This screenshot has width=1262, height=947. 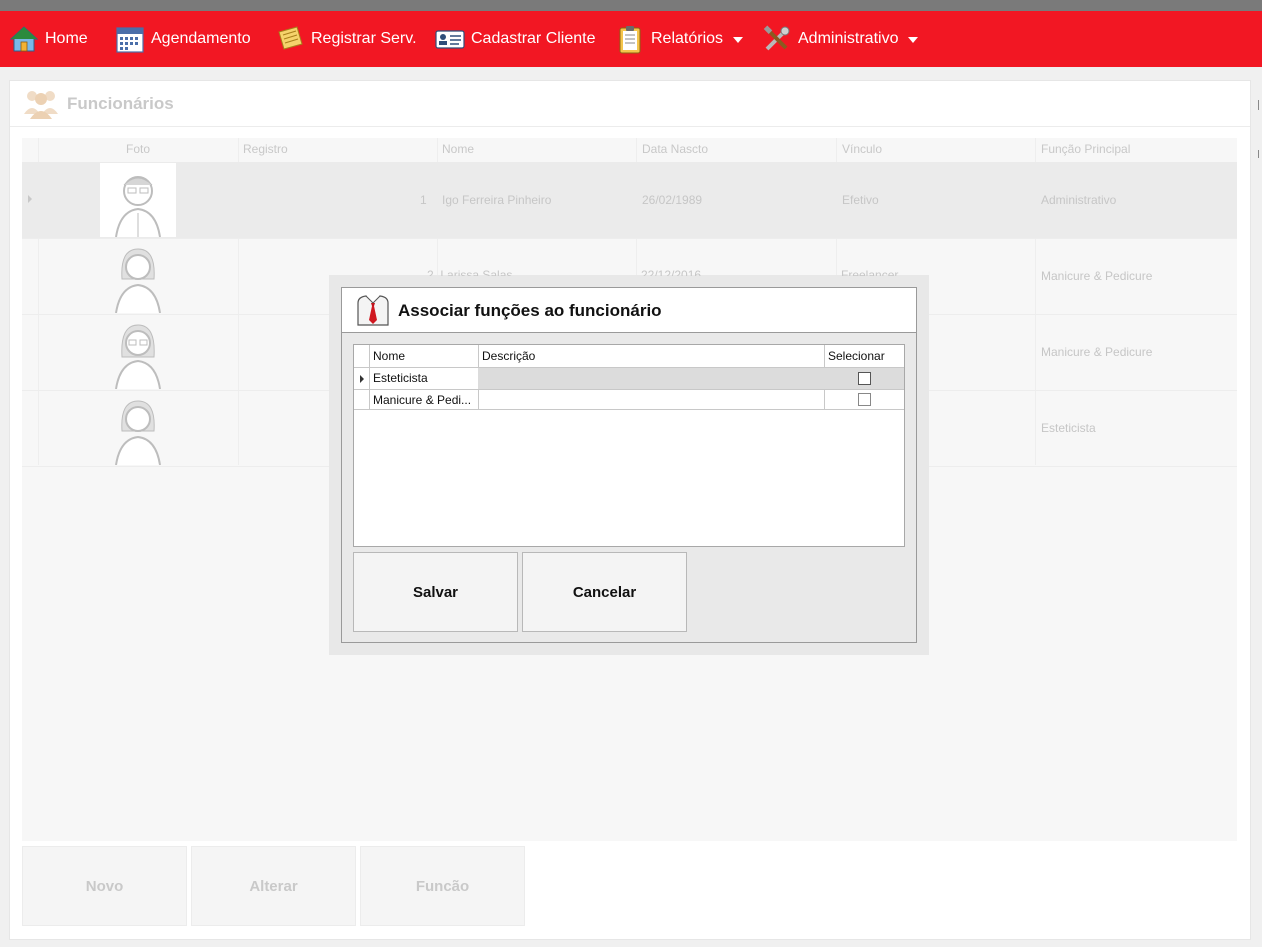 I want to click on clipboard-icon, so click(x=630, y=40).